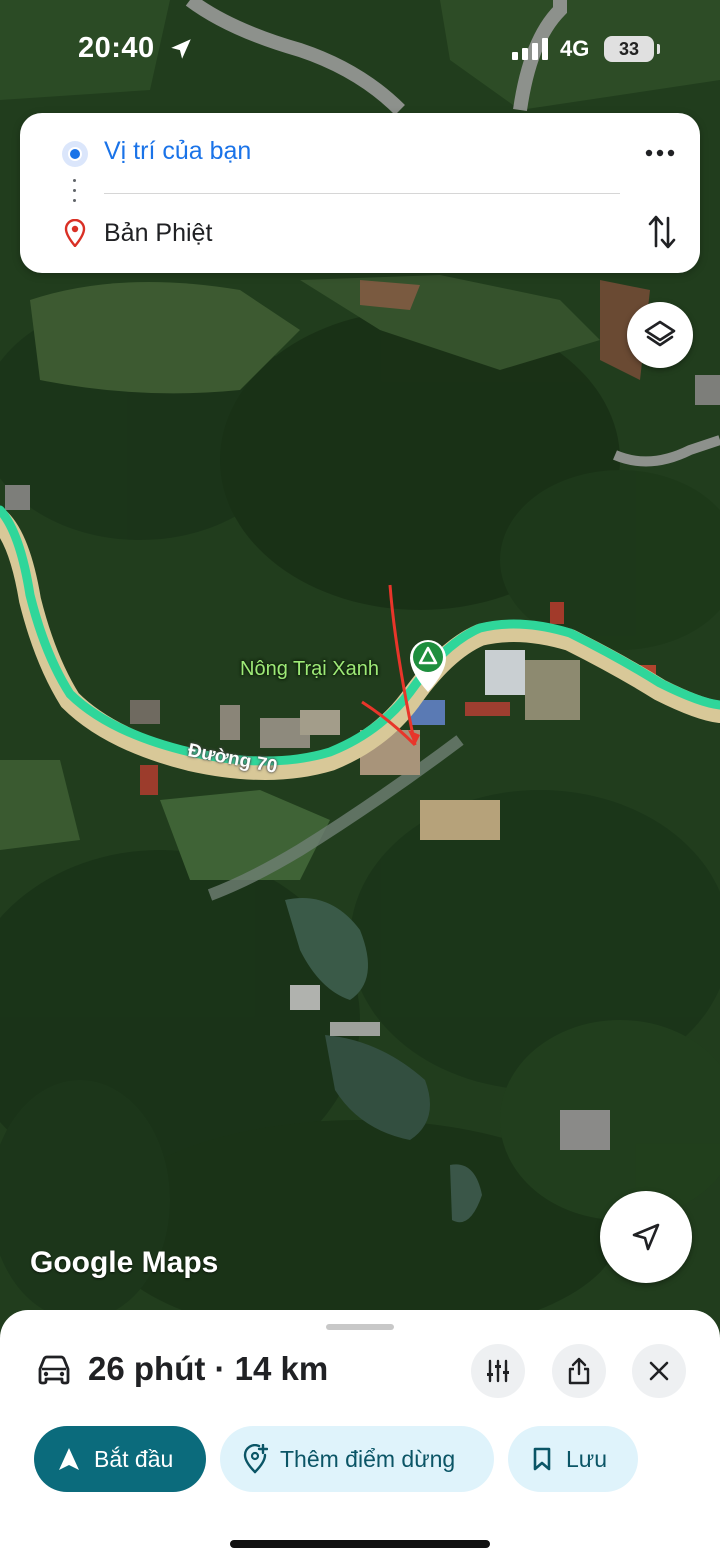 Image resolution: width=720 pixels, height=1562 pixels. I want to click on route-card: Vị trí của bạn Bản Phiệt, so click(360, 193).